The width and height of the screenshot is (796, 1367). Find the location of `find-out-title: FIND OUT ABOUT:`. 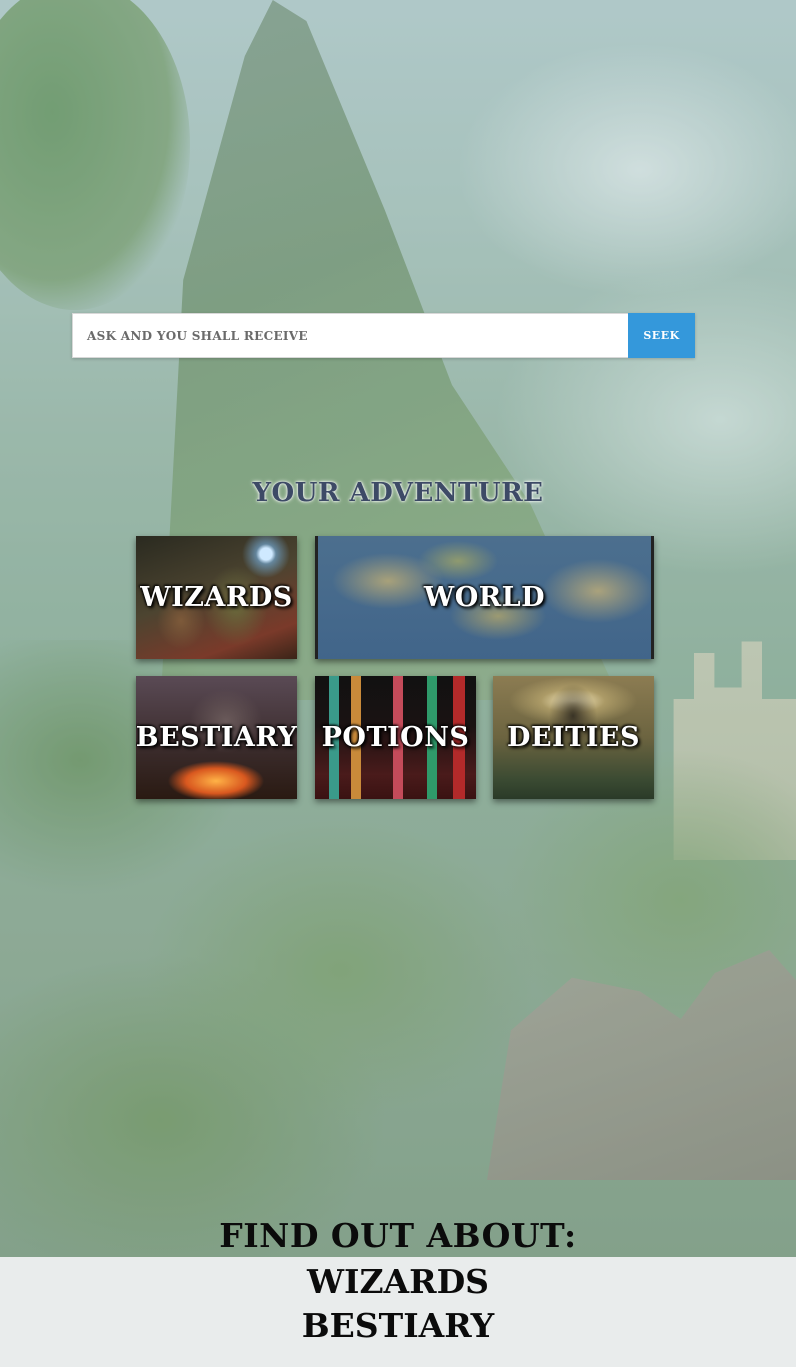

find-out-title: FIND OUT ABOUT: is located at coordinates (398, 1235).